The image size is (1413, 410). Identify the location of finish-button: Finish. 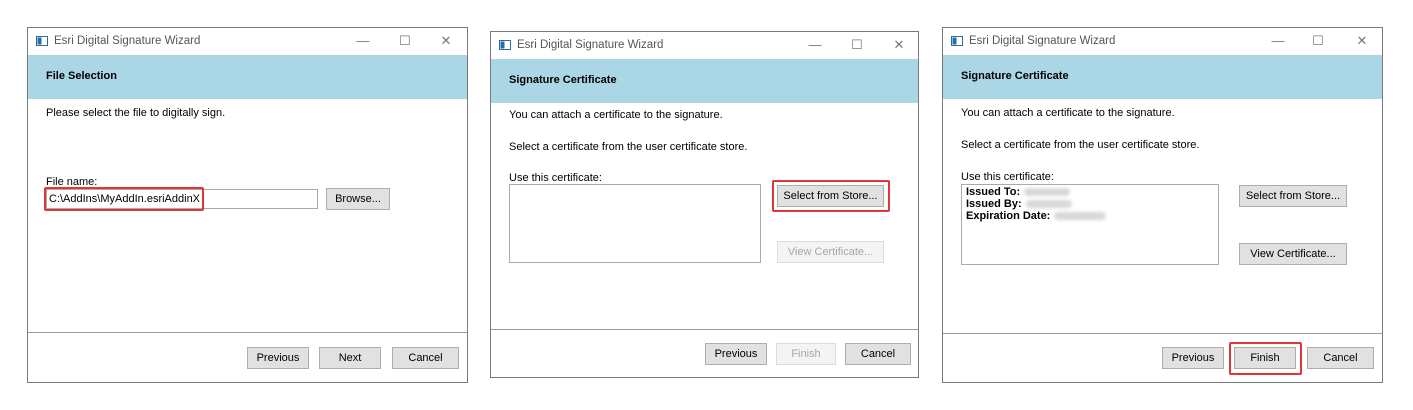
(806, 354).